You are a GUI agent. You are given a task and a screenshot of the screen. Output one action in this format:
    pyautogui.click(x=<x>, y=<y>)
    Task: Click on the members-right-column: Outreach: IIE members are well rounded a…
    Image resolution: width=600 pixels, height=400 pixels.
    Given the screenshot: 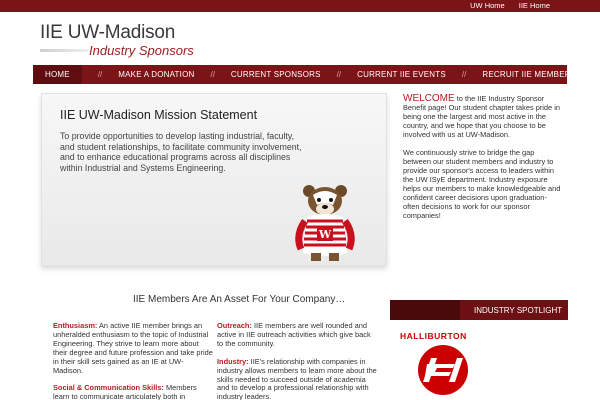 What is the action you would take?
    pyautogui.click(x=297, y=360)
    